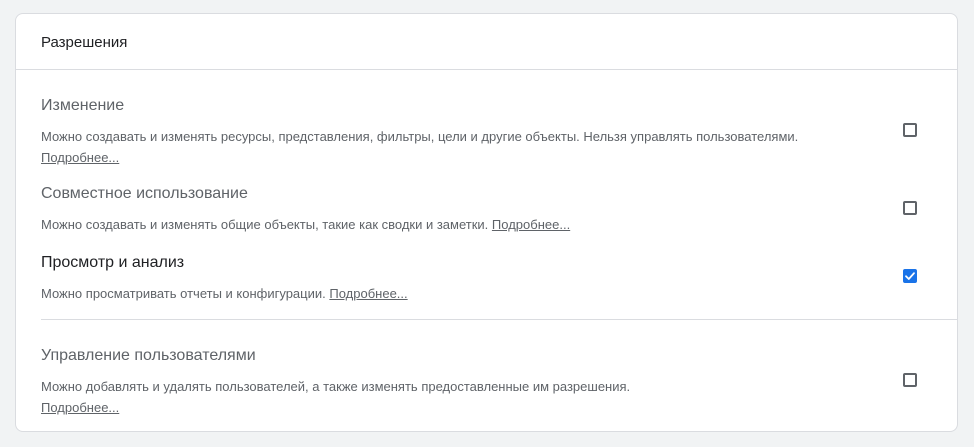  What do you see at coordinates (910, 380) in the screenshot?
I see `permission-manage-users-checkbox` at bounding box center [910, 380].